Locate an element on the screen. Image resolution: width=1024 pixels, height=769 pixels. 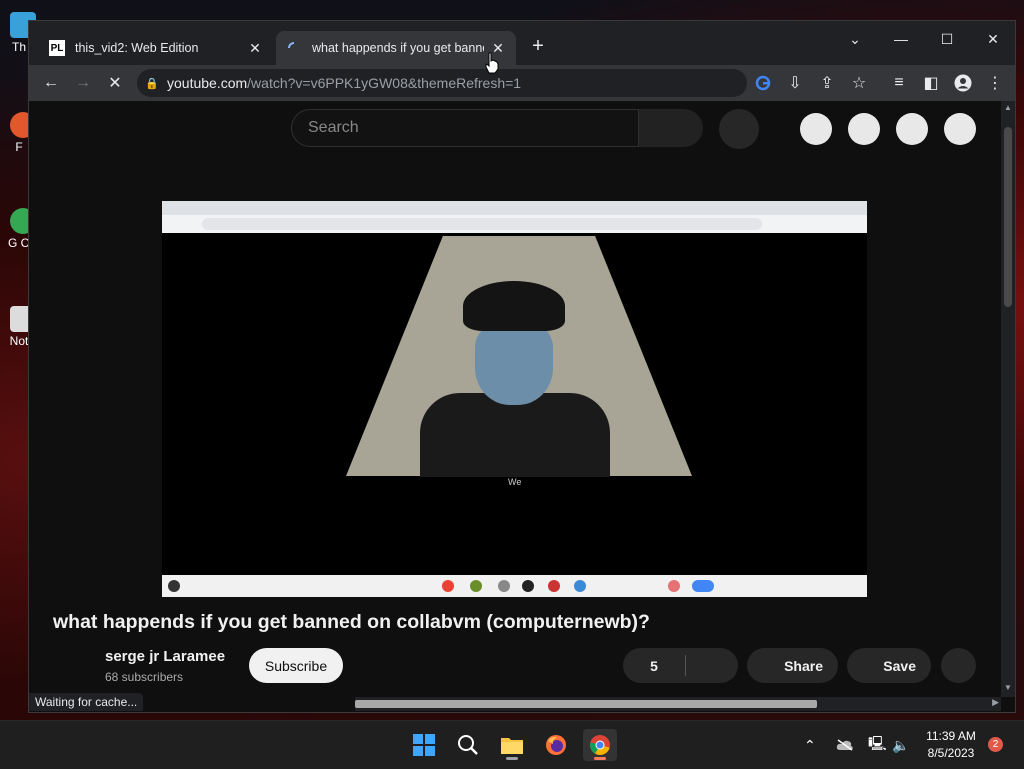
video-frame-tabbar is located at coordinates (514, 208).